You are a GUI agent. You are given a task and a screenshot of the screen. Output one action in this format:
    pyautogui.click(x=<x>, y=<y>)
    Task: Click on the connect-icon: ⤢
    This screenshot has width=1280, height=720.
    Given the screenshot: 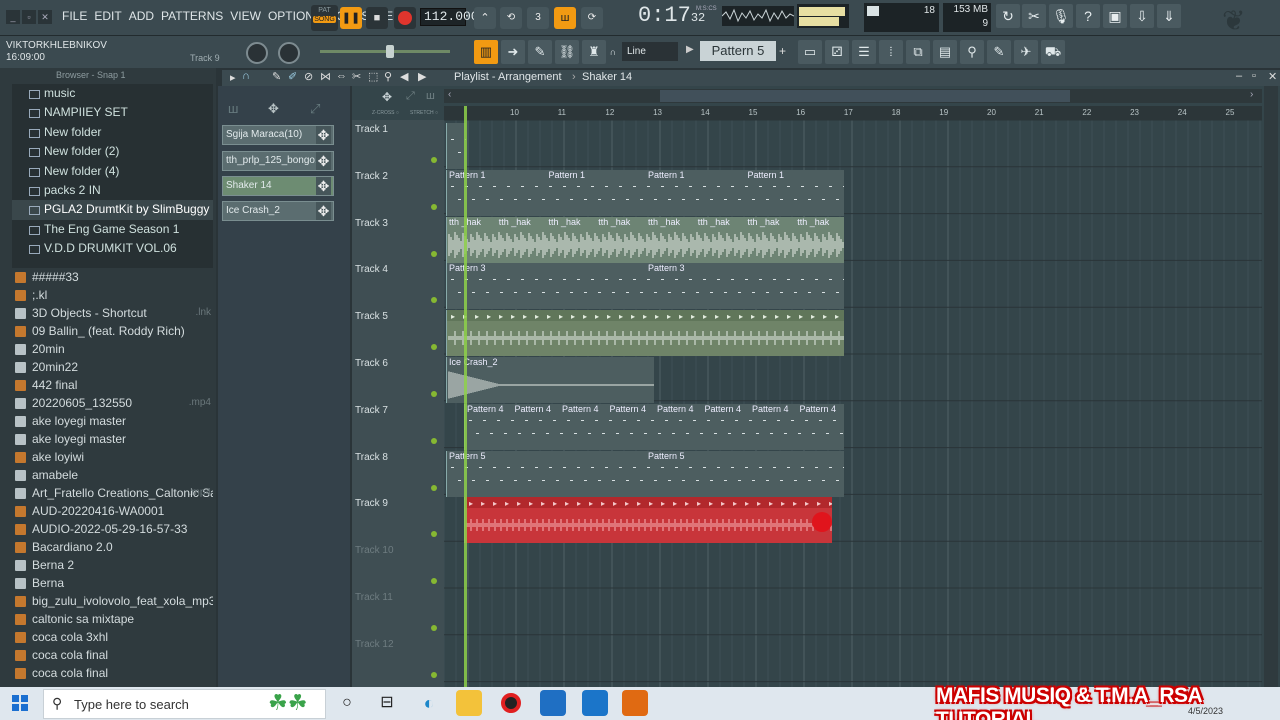 What is the action you would take?
    pyautogui.click(x=320, y=108)
    